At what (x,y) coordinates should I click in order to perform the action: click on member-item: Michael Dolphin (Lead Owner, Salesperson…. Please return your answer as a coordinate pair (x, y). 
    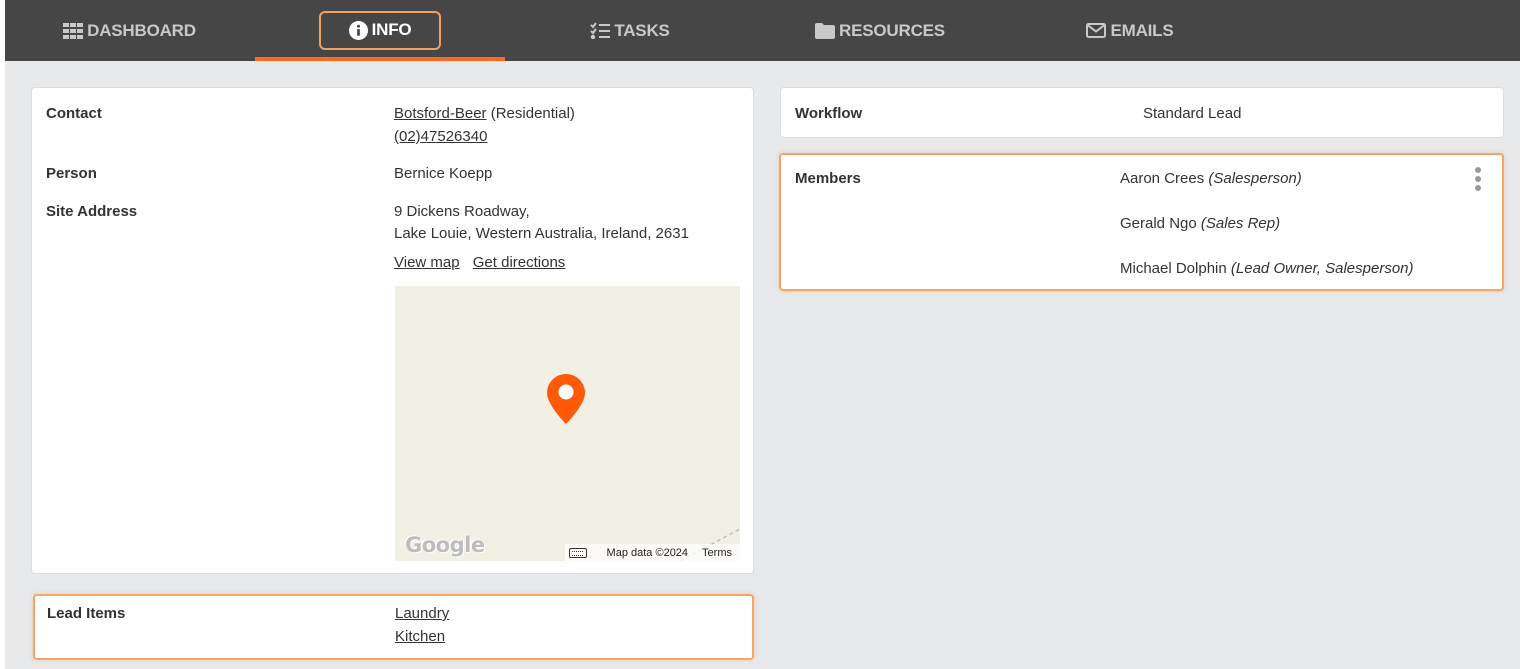
    Looking at the image, I should click on (1267, 268).